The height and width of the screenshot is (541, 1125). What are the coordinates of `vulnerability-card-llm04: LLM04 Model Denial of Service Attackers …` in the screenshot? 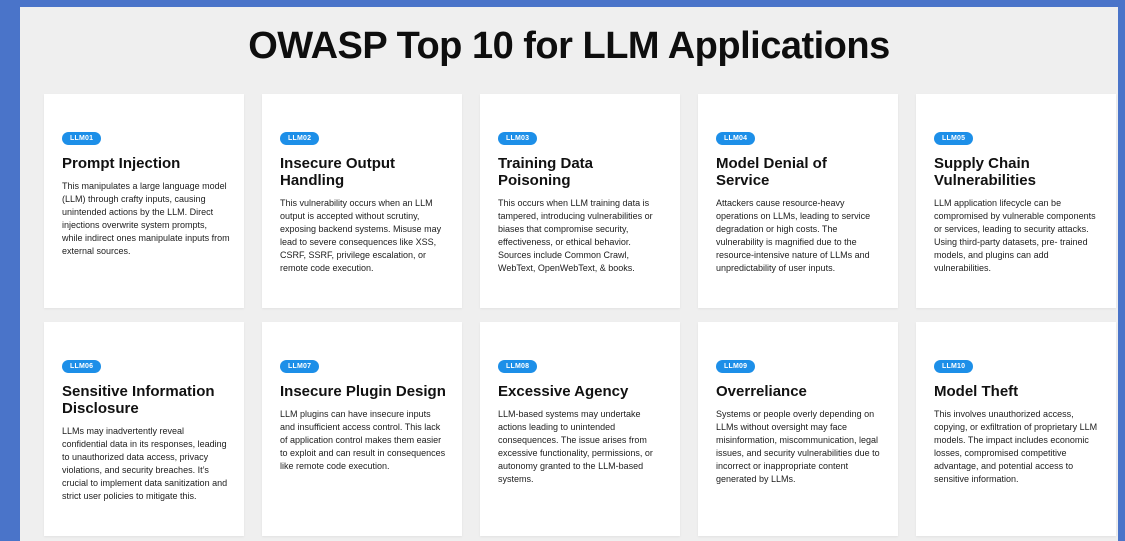 It's located at (798, 201).